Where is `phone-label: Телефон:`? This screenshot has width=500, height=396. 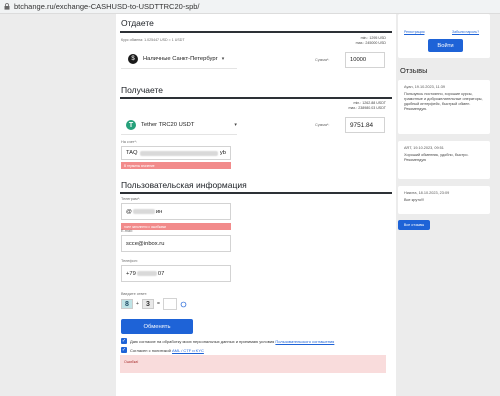
phone-label: Телефон: is located at coordinates (129, 261).